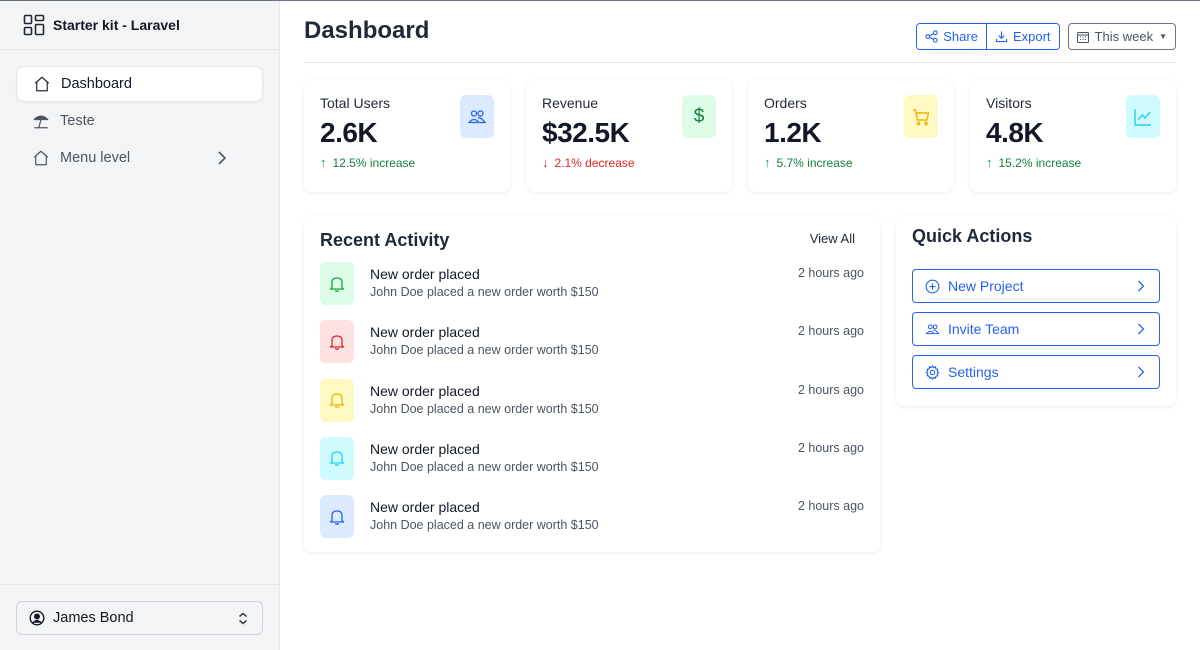 The image size is (1200, 650). I want to click on period-label: This week, so click(1124, 36).